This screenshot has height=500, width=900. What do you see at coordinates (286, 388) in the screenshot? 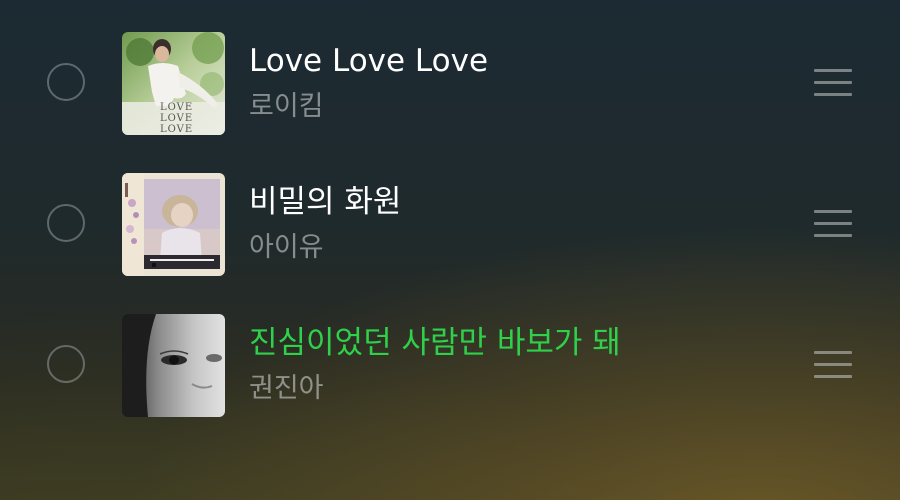
I see `track-artist: 권진아` at bounding box center [286, 388].